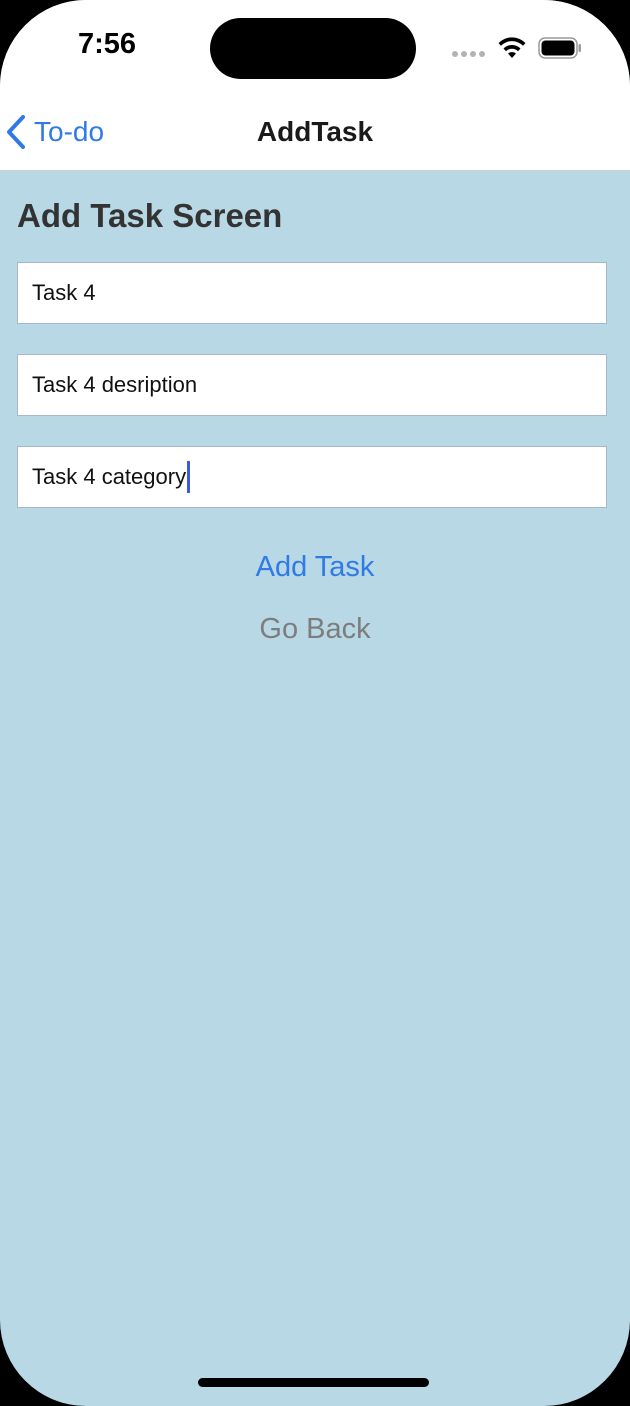 This screenshot has width=630, height=1406. I want to click on page-title: AddTask, so click(315, 131).